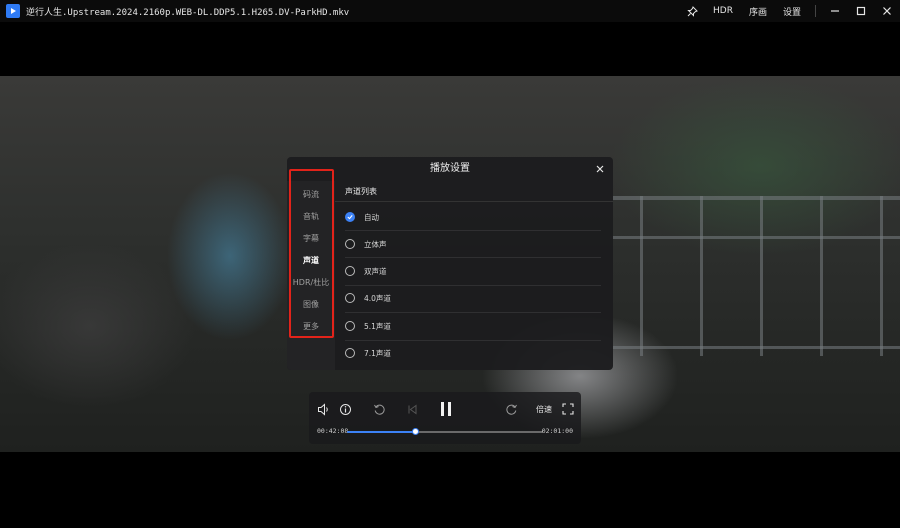  What do you see at coordinates (474, 201) in the screenshot?
I see `section-divider` at bounding box center [474, 201].